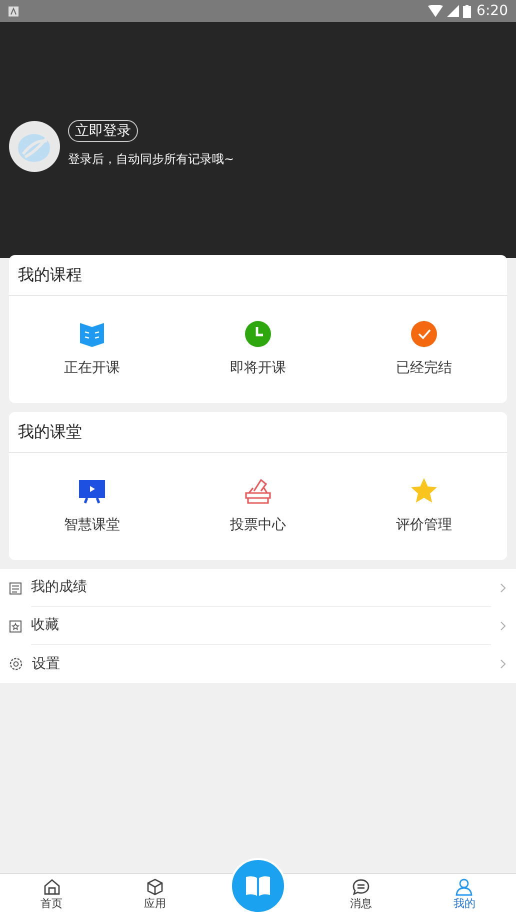 This screenshot has height=916, width=516. What do you see at coordinates (13, 11) in the screenshot?
I see `notification-icon` at bounding box center [13, 11].